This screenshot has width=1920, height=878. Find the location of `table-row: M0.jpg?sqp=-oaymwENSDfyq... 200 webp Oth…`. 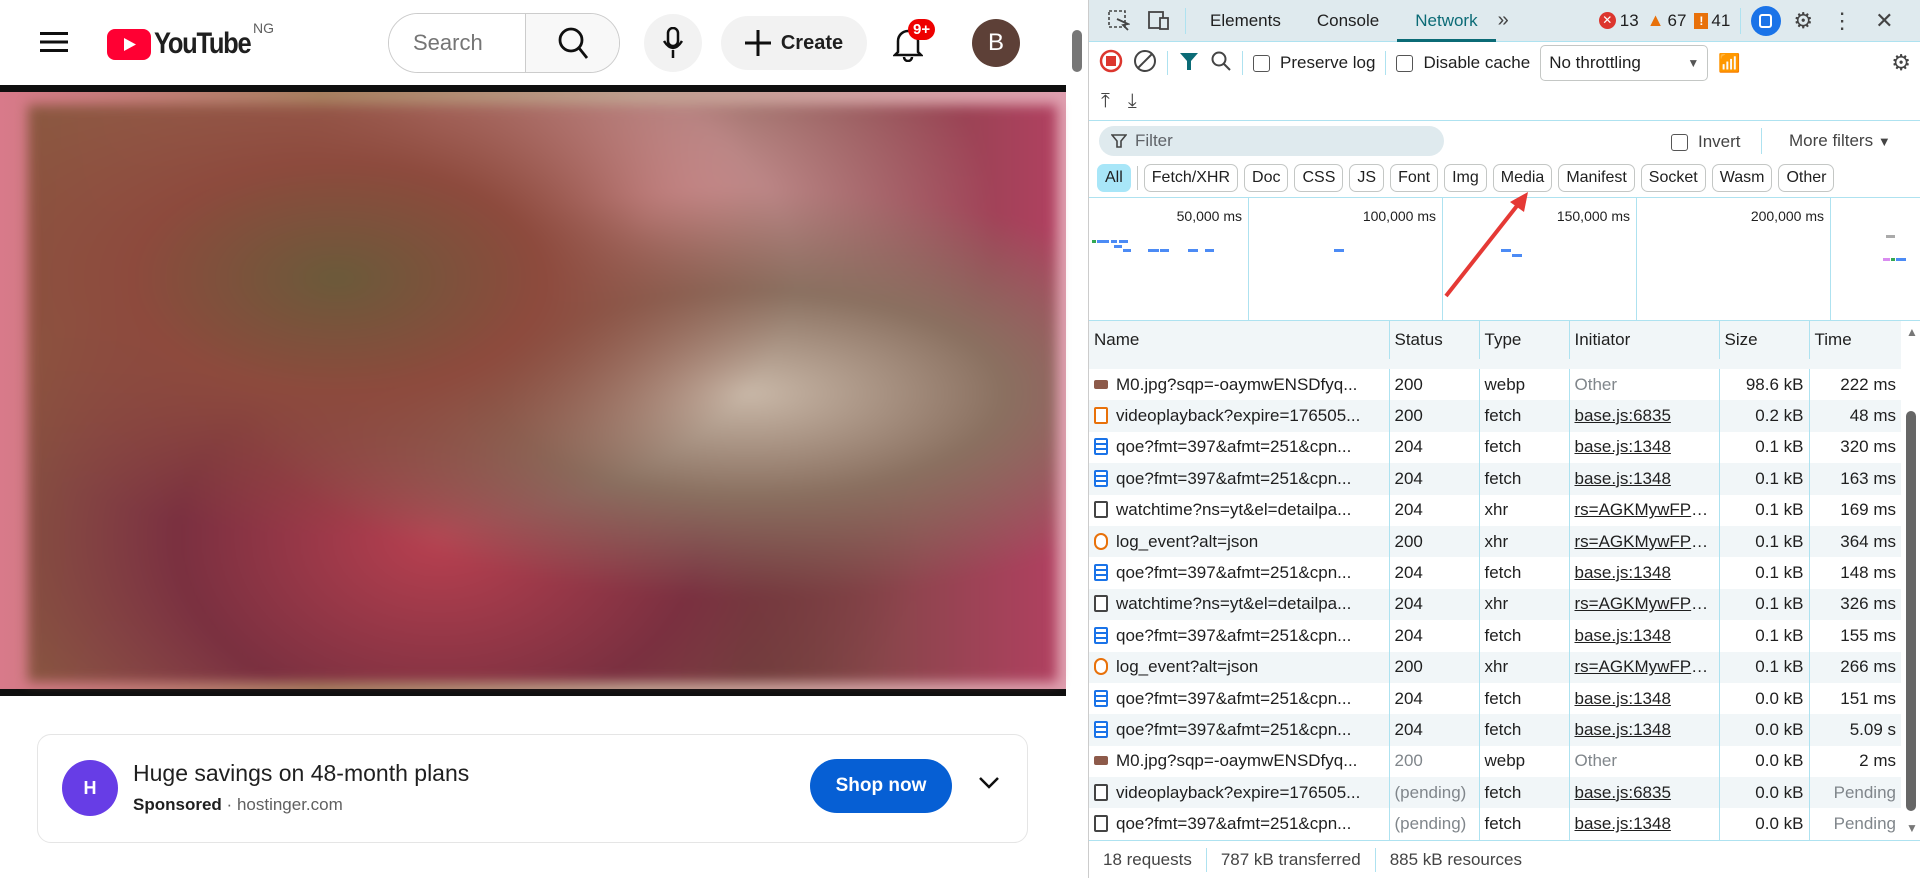

table-row: M0.jpg?sqp=-oaymwENSDfyq... 200 webp Oth… is located at coordinates (1495, 385).